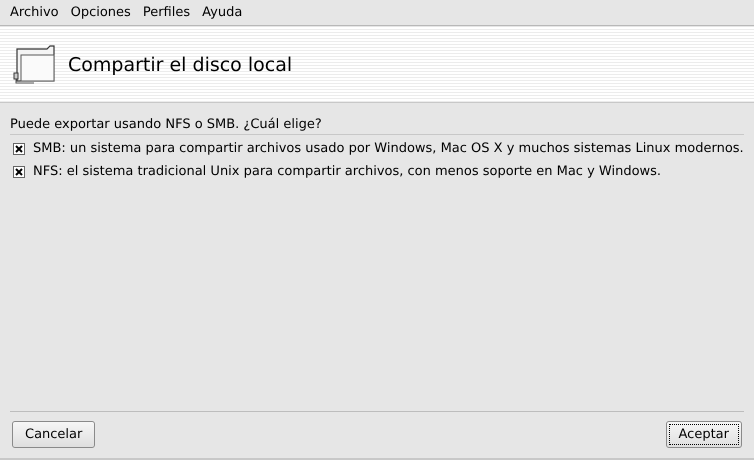 Image resolution: width=754 pixels, height=460 pixels. I want to click on menu-item: Archivo, so click(34, 12).